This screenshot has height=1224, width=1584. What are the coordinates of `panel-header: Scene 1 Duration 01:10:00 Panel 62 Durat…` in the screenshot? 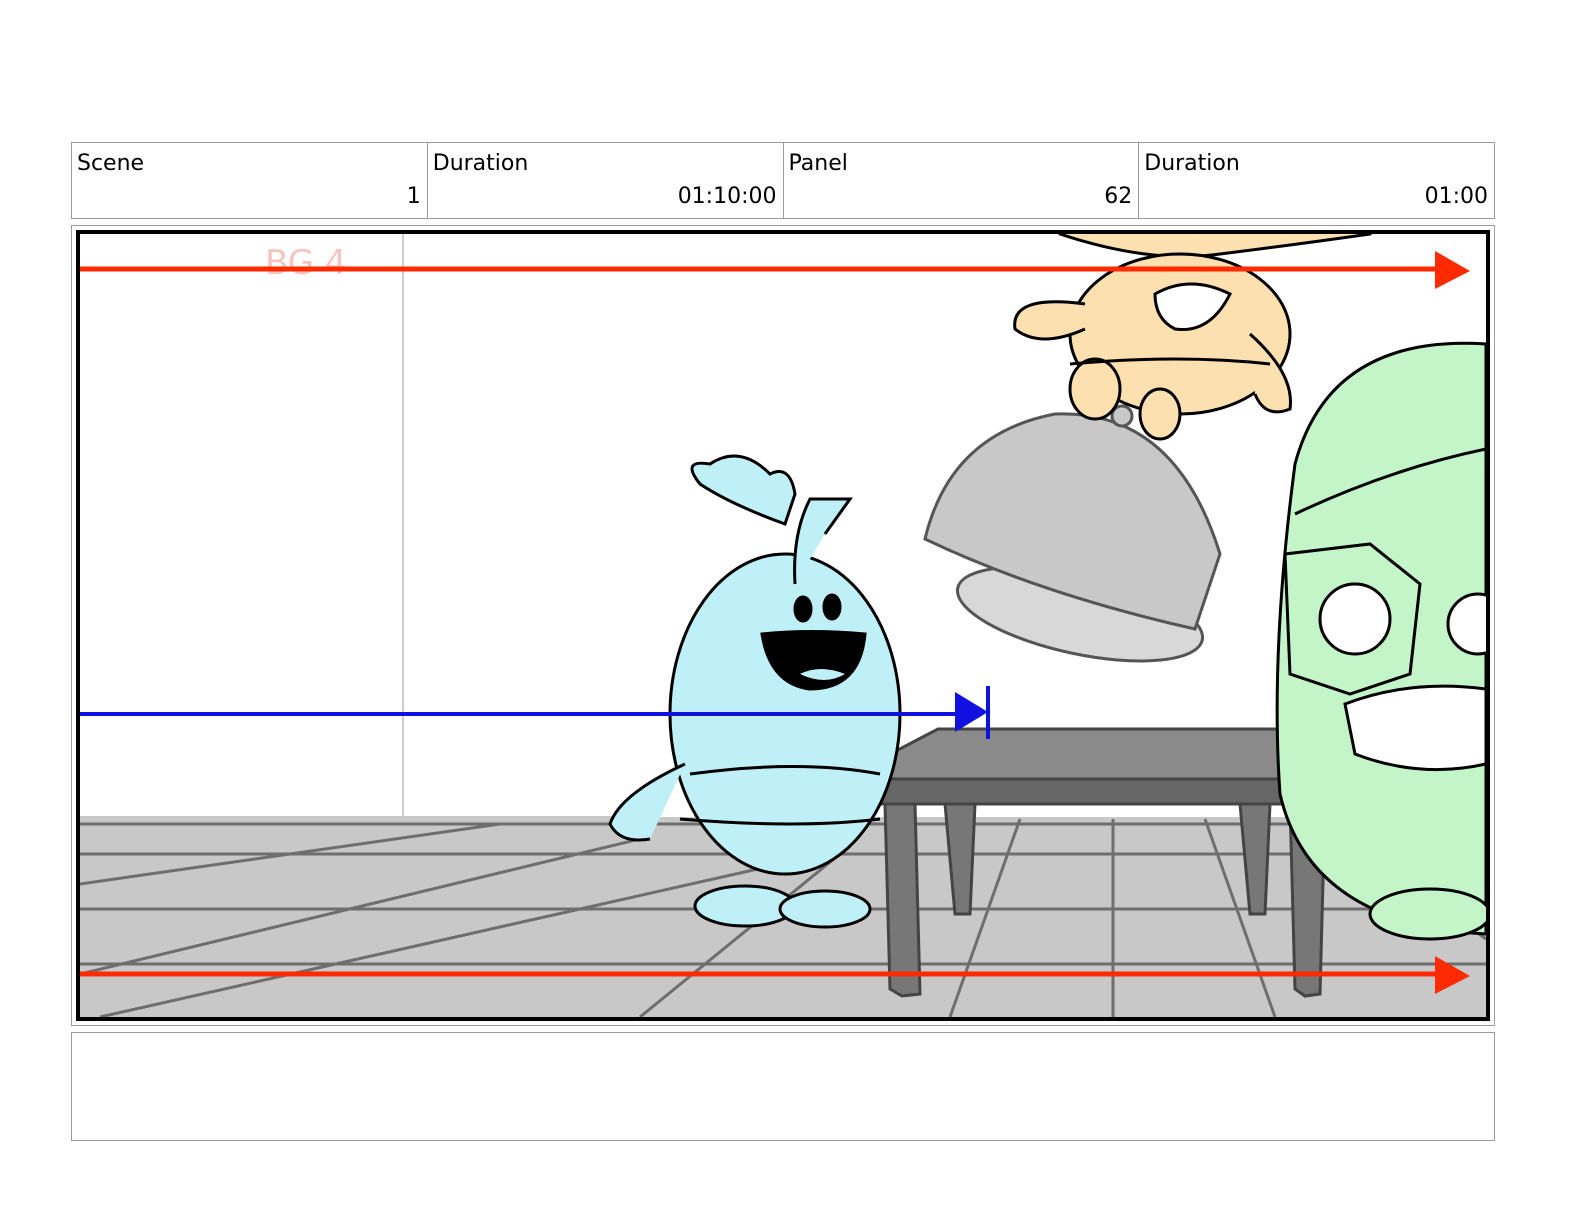 It's located at (783, 180).